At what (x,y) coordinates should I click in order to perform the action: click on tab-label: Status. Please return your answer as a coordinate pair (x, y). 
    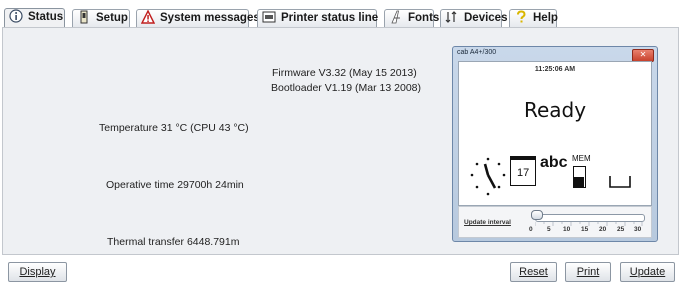
    Looking at the image, I should click on (46, 17).